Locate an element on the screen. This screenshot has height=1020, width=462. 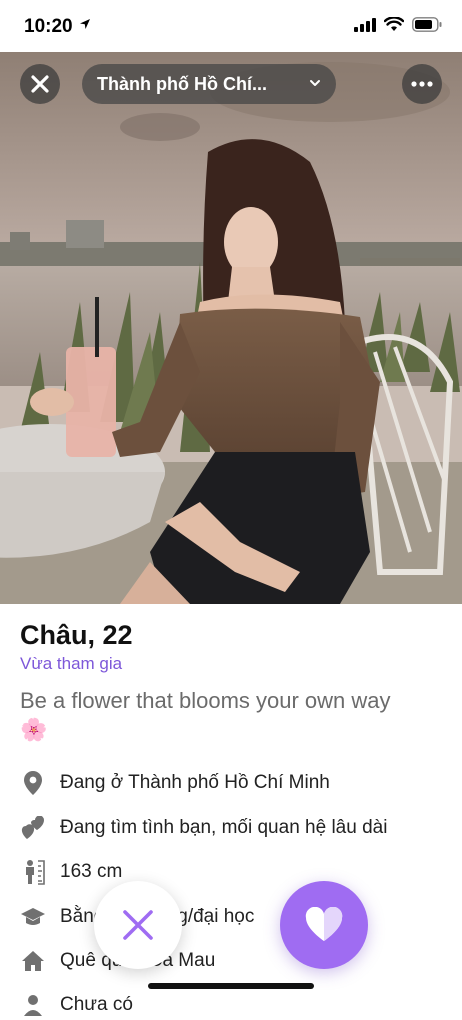
wifi-icon is located at coordinates (394, 24).